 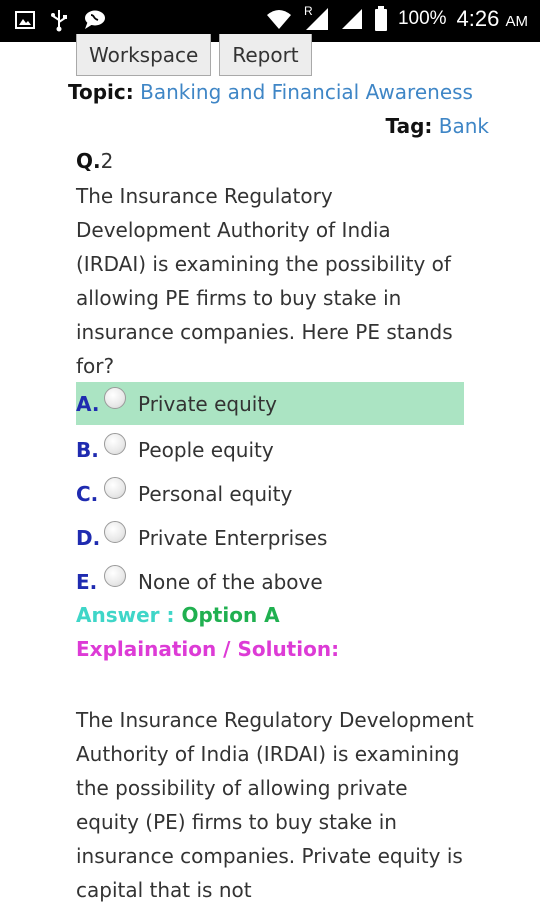 I want to click on option-c: C. Personal equity, so click(x=270, y=493).